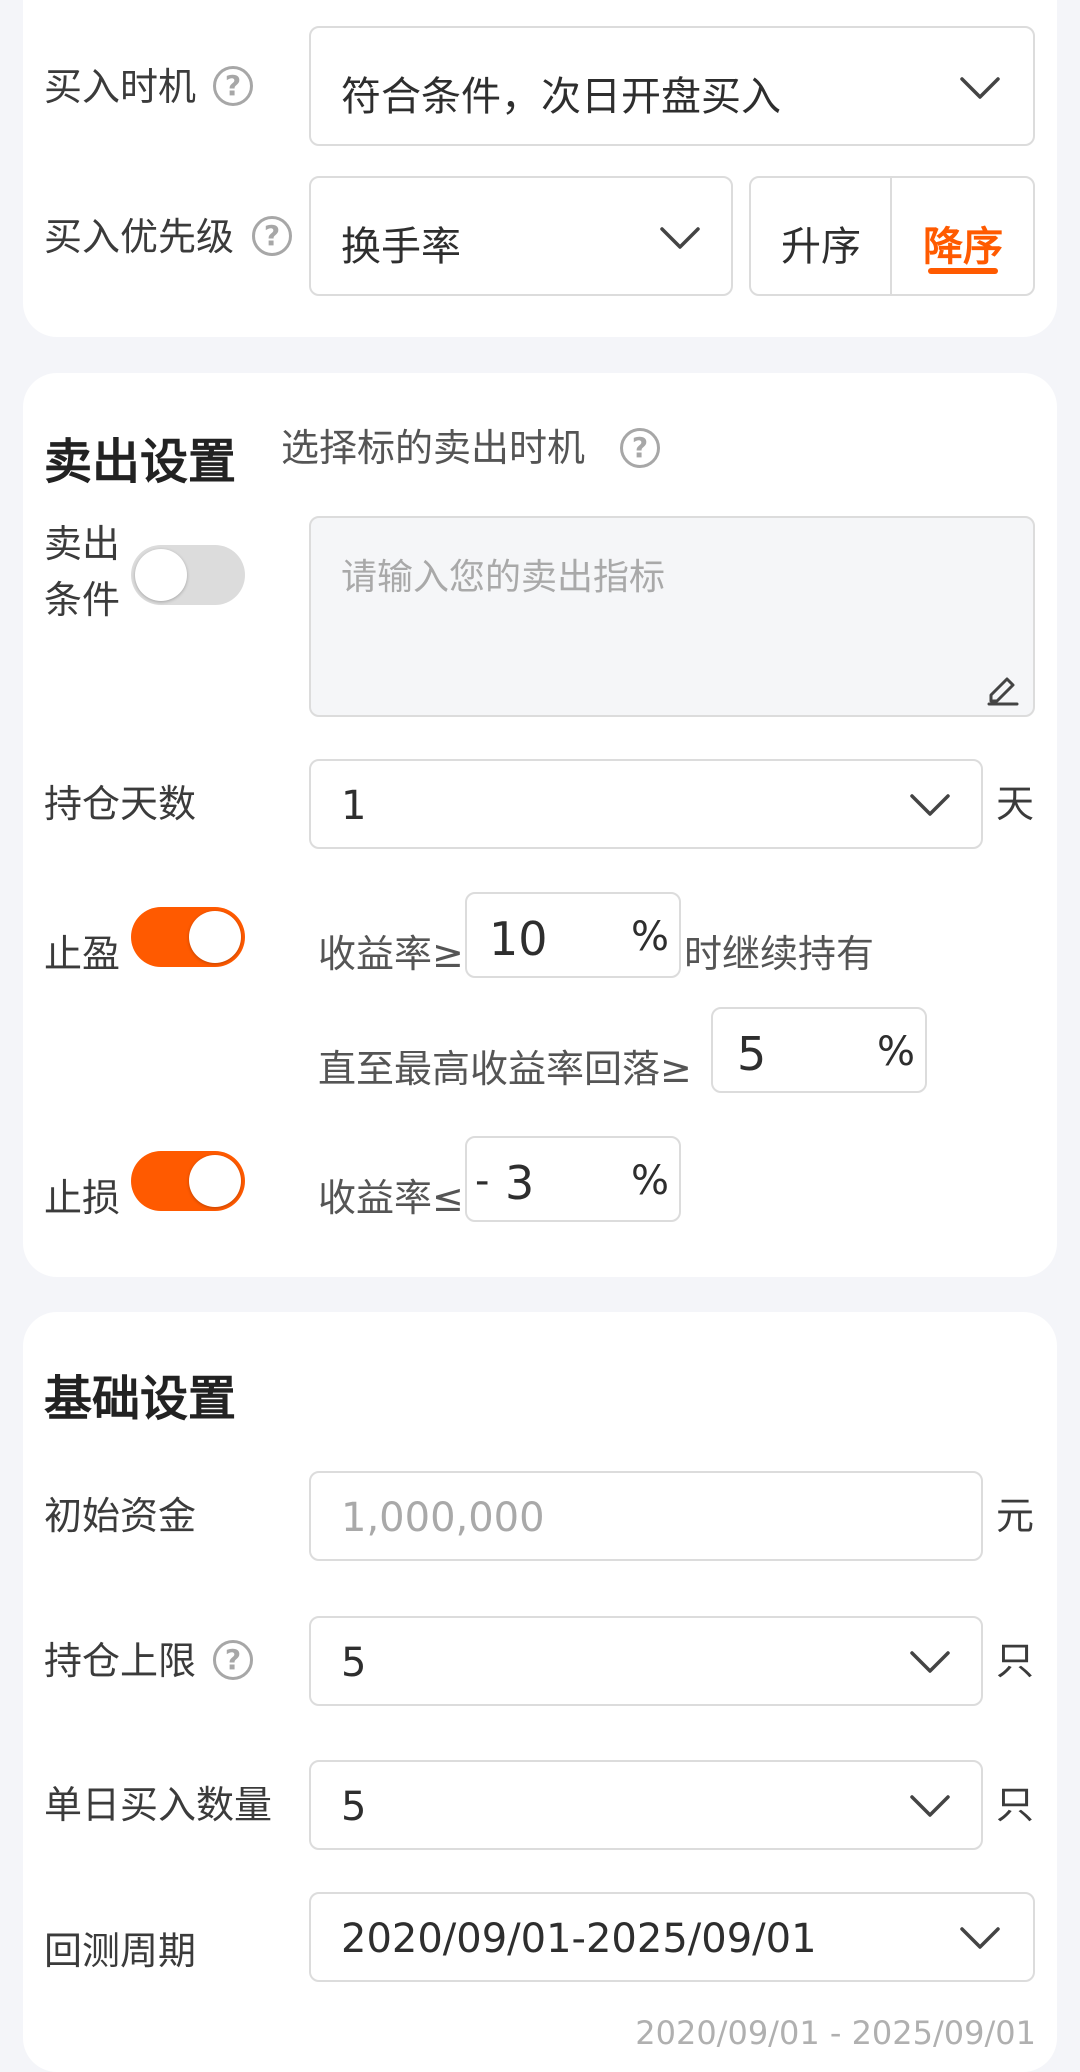 Image resolution: width=1080 pixels, height=2072 pixels. I want to click on sl-rate-input: - 3 %, so click(573, 1179).